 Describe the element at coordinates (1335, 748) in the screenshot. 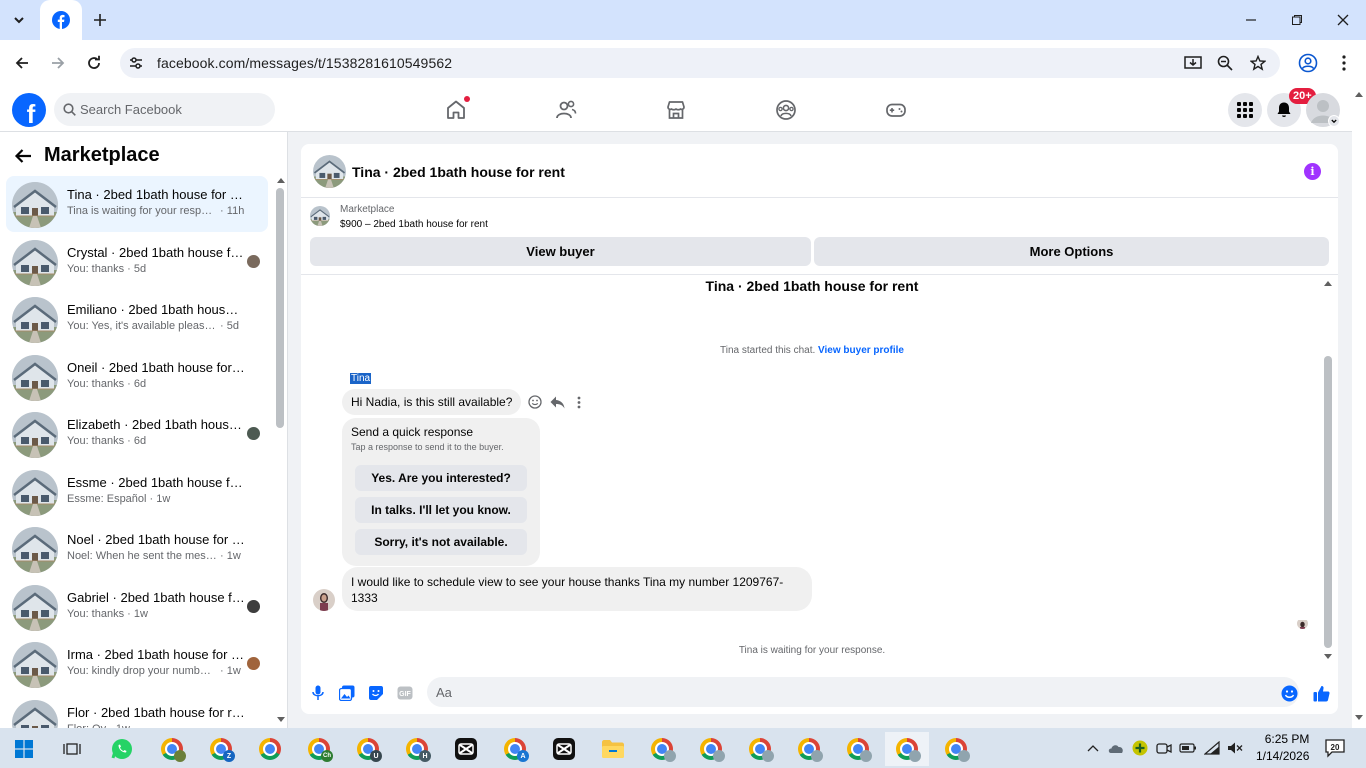

I see `notification-center-button: 20` at that location.